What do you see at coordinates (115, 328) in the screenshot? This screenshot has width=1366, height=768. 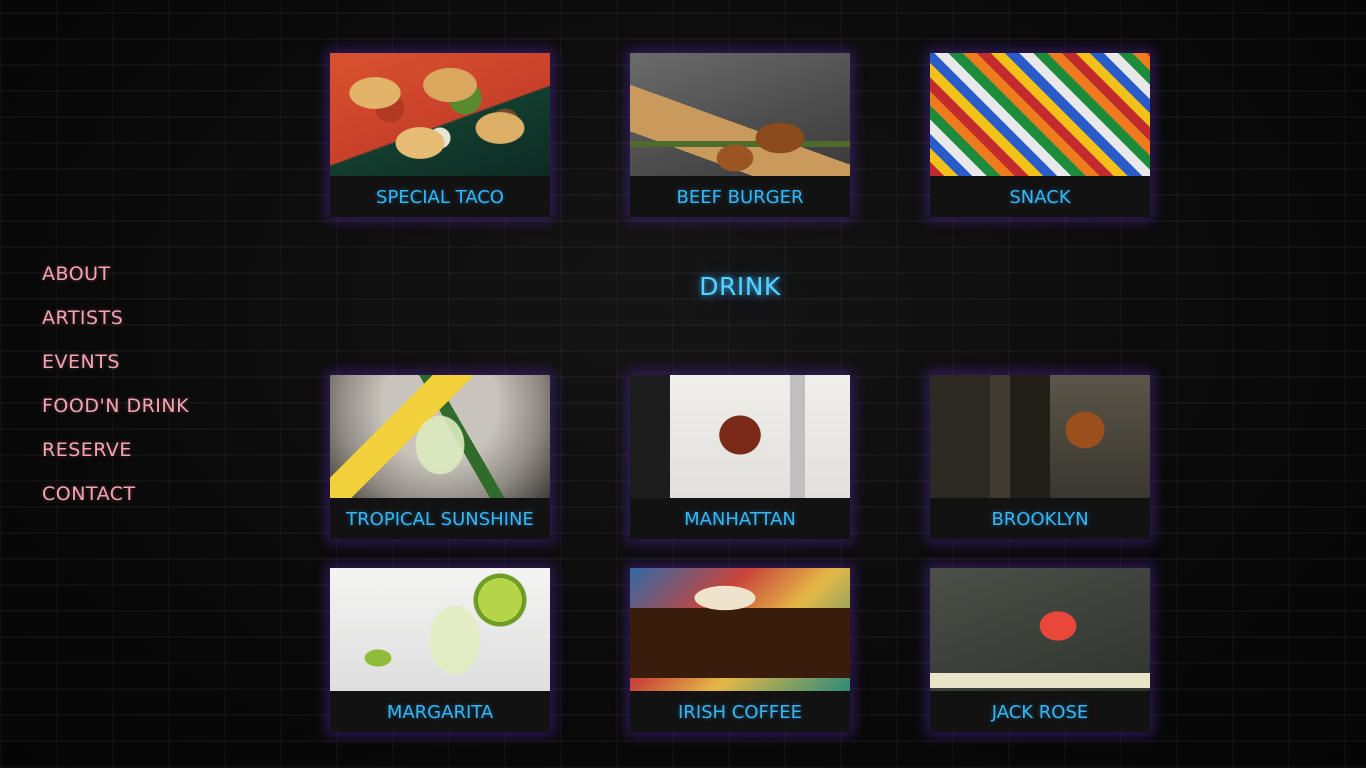 I see `nav-item-artists: ARTISTS` at bounding box center [115, 328].